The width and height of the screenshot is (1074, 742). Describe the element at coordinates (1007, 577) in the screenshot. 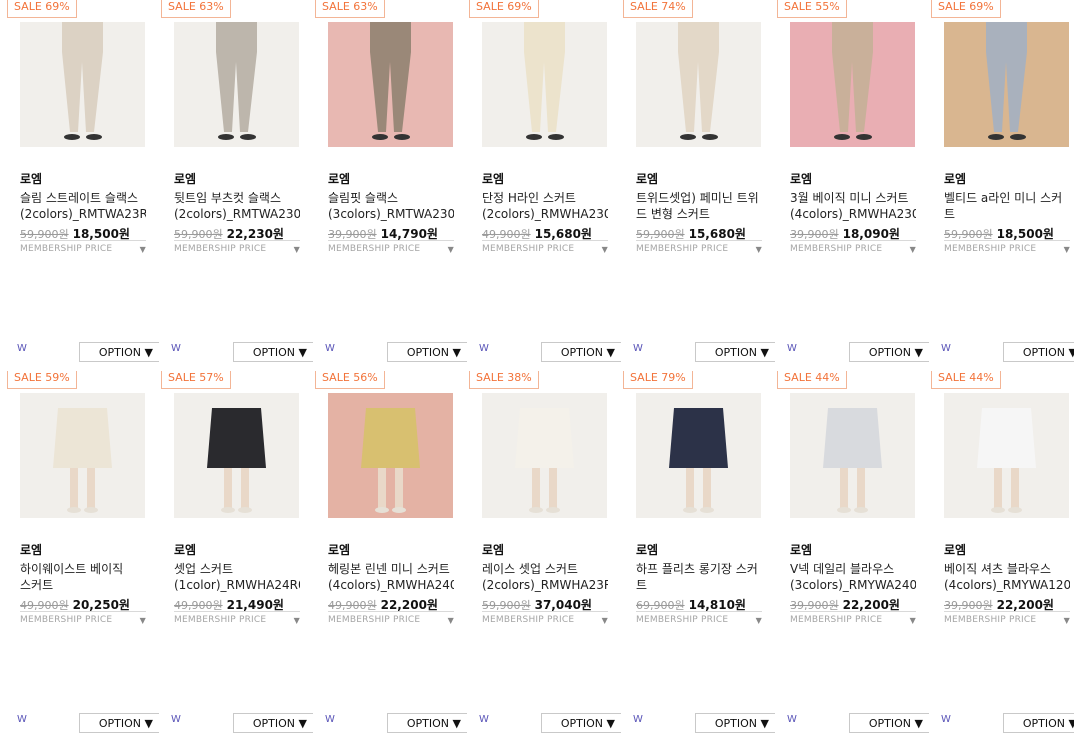

I see `product-name: 베이직 셔츠 블라우스 (4colors)_RMYWA1201` at that location.